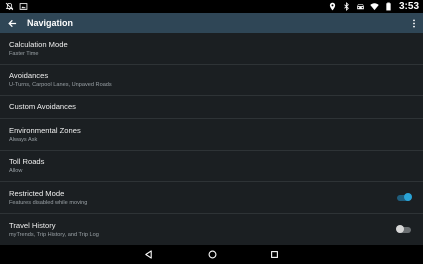 The image size is (423, 264). I want to click on screenshot-icon, so click(23, 6).